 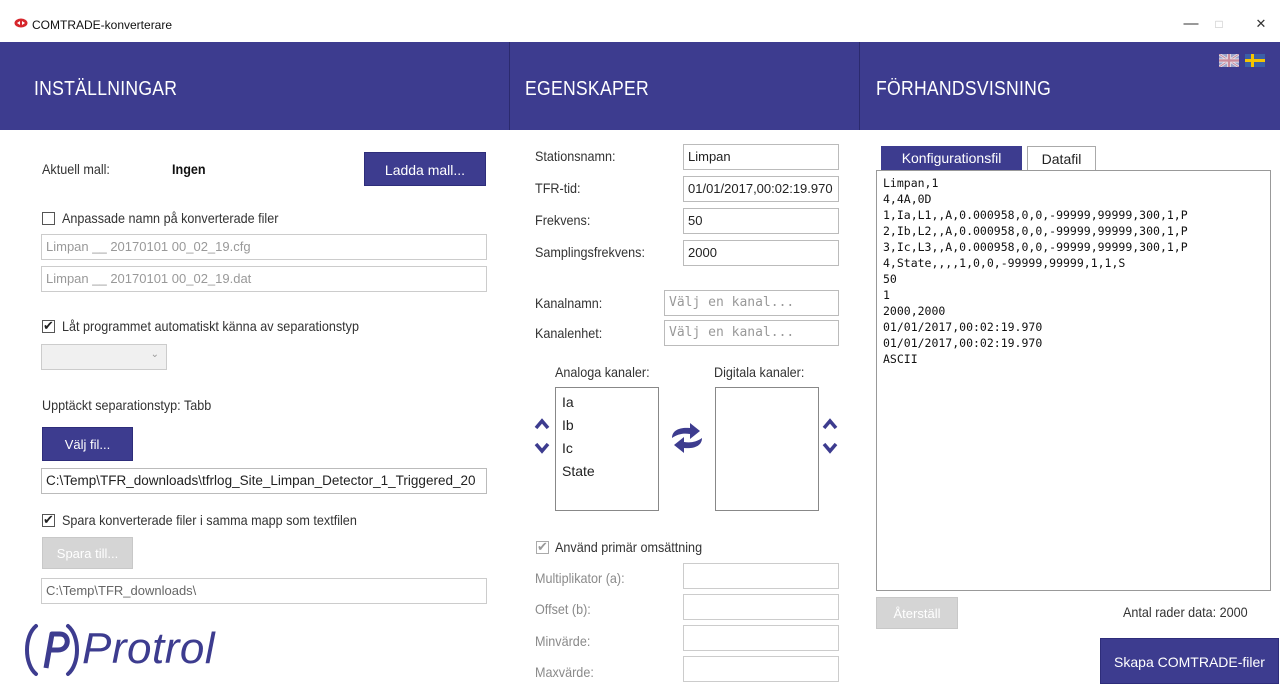 I want to click on detected-separator-label: Upptäckt separationstyp: Tabb, so click(x=127, y=405).